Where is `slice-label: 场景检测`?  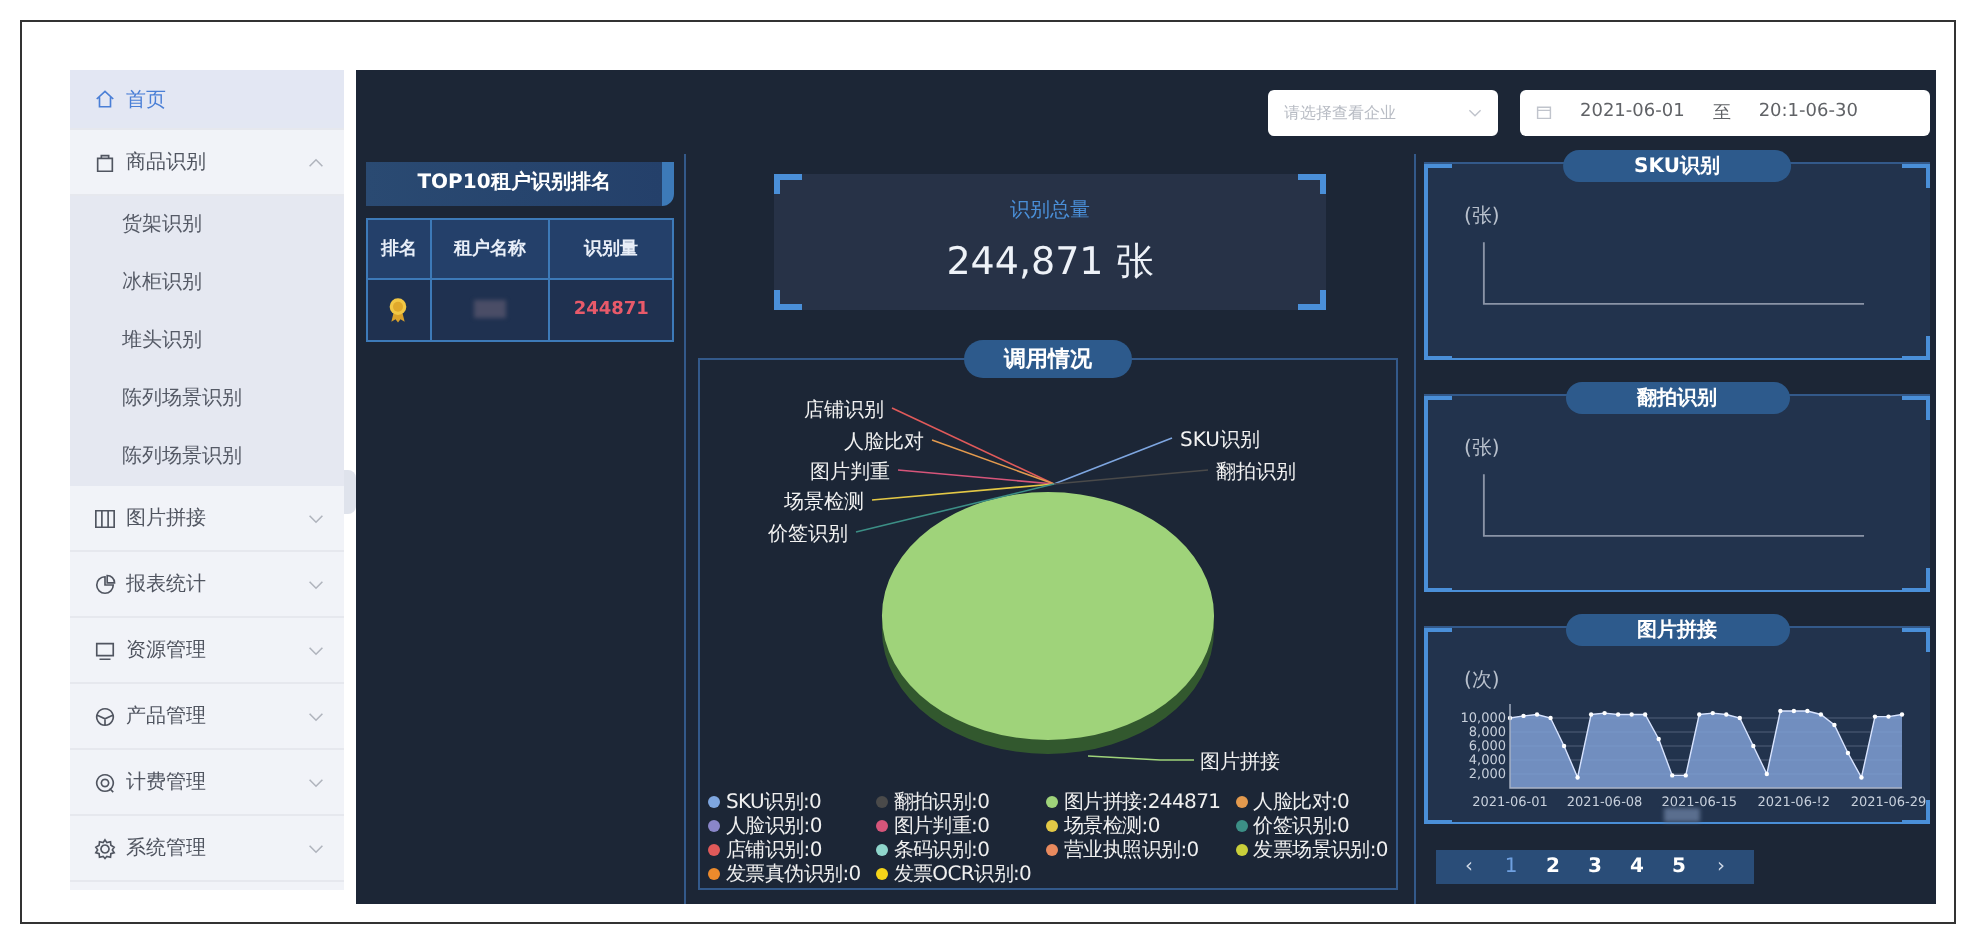
slice-label: 场景检测 is located at coordinates (824, 503).